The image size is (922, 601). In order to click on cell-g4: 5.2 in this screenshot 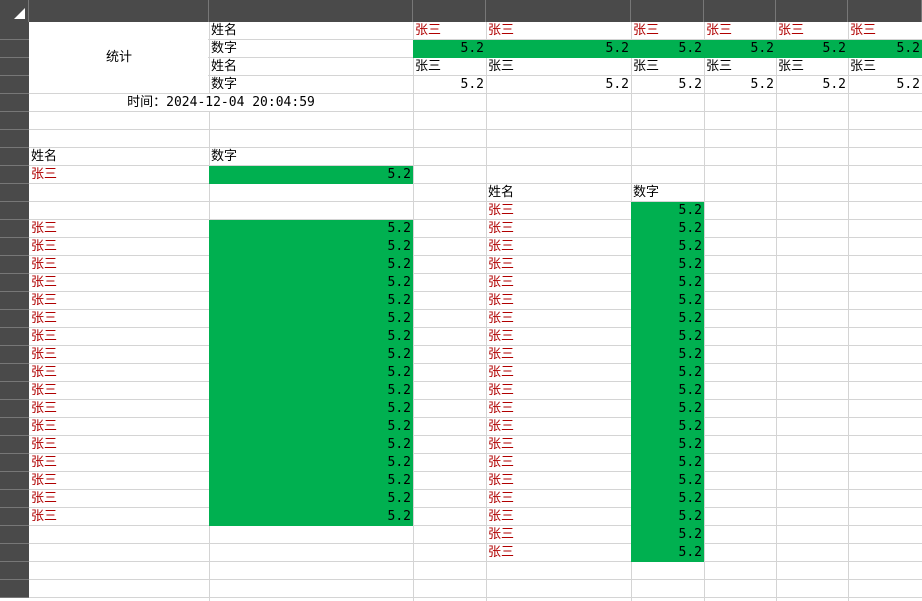, I will do `click(812, 85)`.